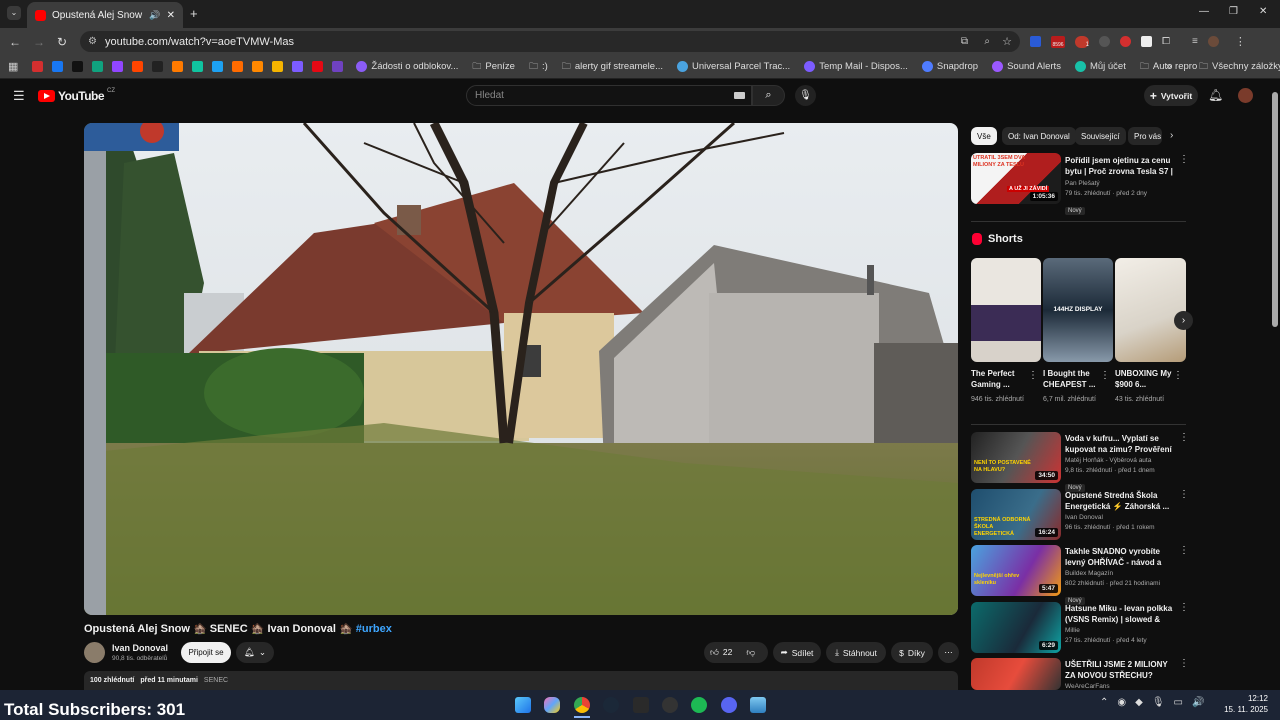  I want to click on chips-next-icon: ›, so click(1171, 135).